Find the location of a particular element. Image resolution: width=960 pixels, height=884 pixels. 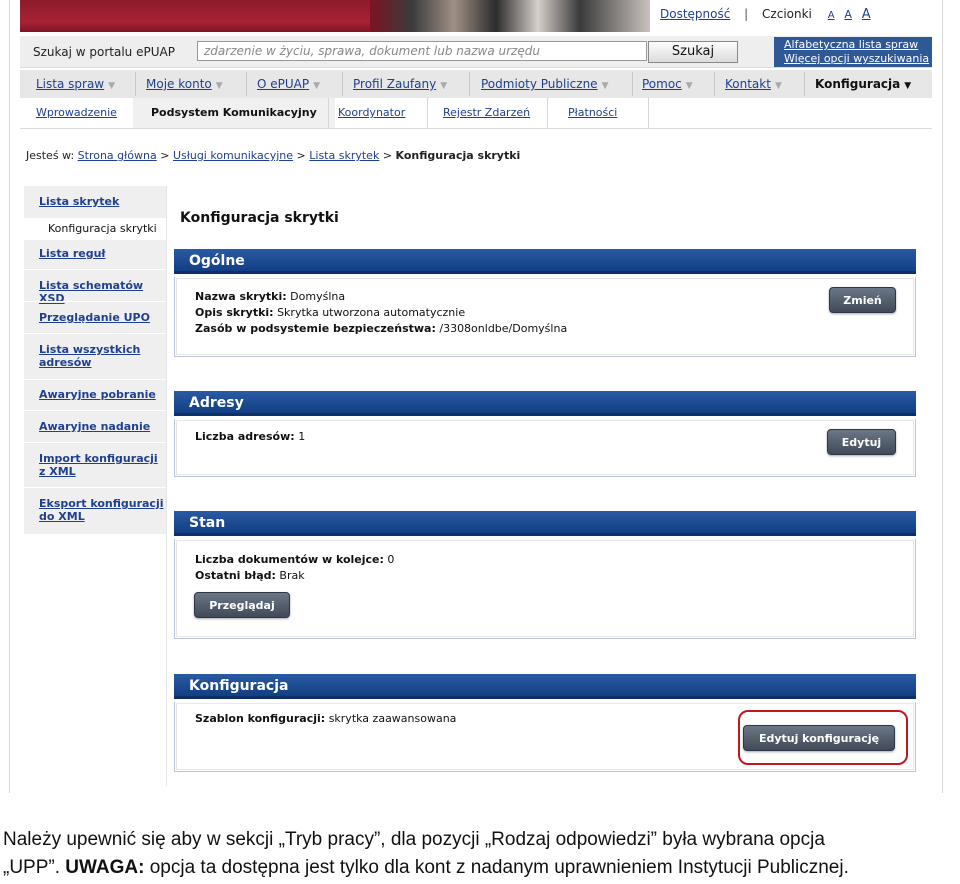

accessibility-link: Dostępność is located at coordinates (695, 14).